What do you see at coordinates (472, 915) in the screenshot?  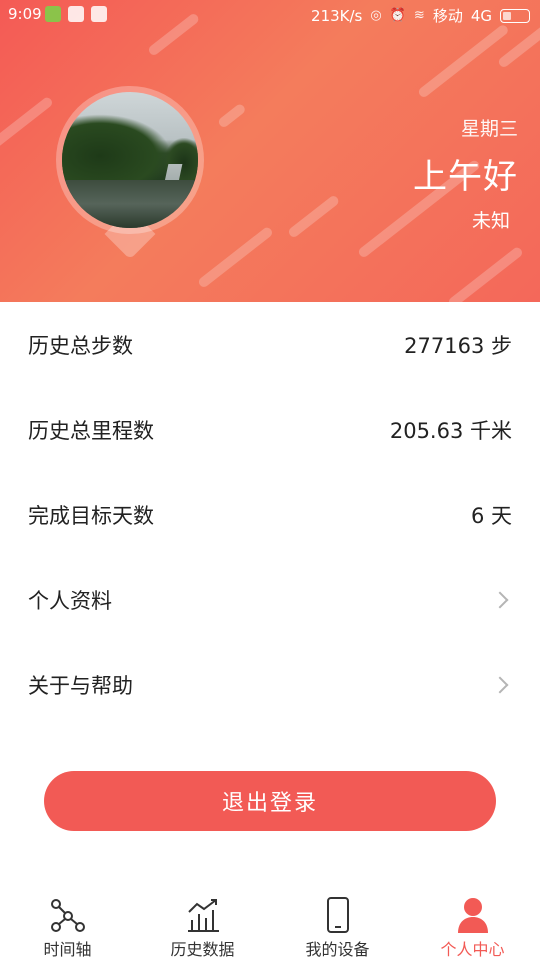 I see `person-icon` at bounding box center [472, 915].